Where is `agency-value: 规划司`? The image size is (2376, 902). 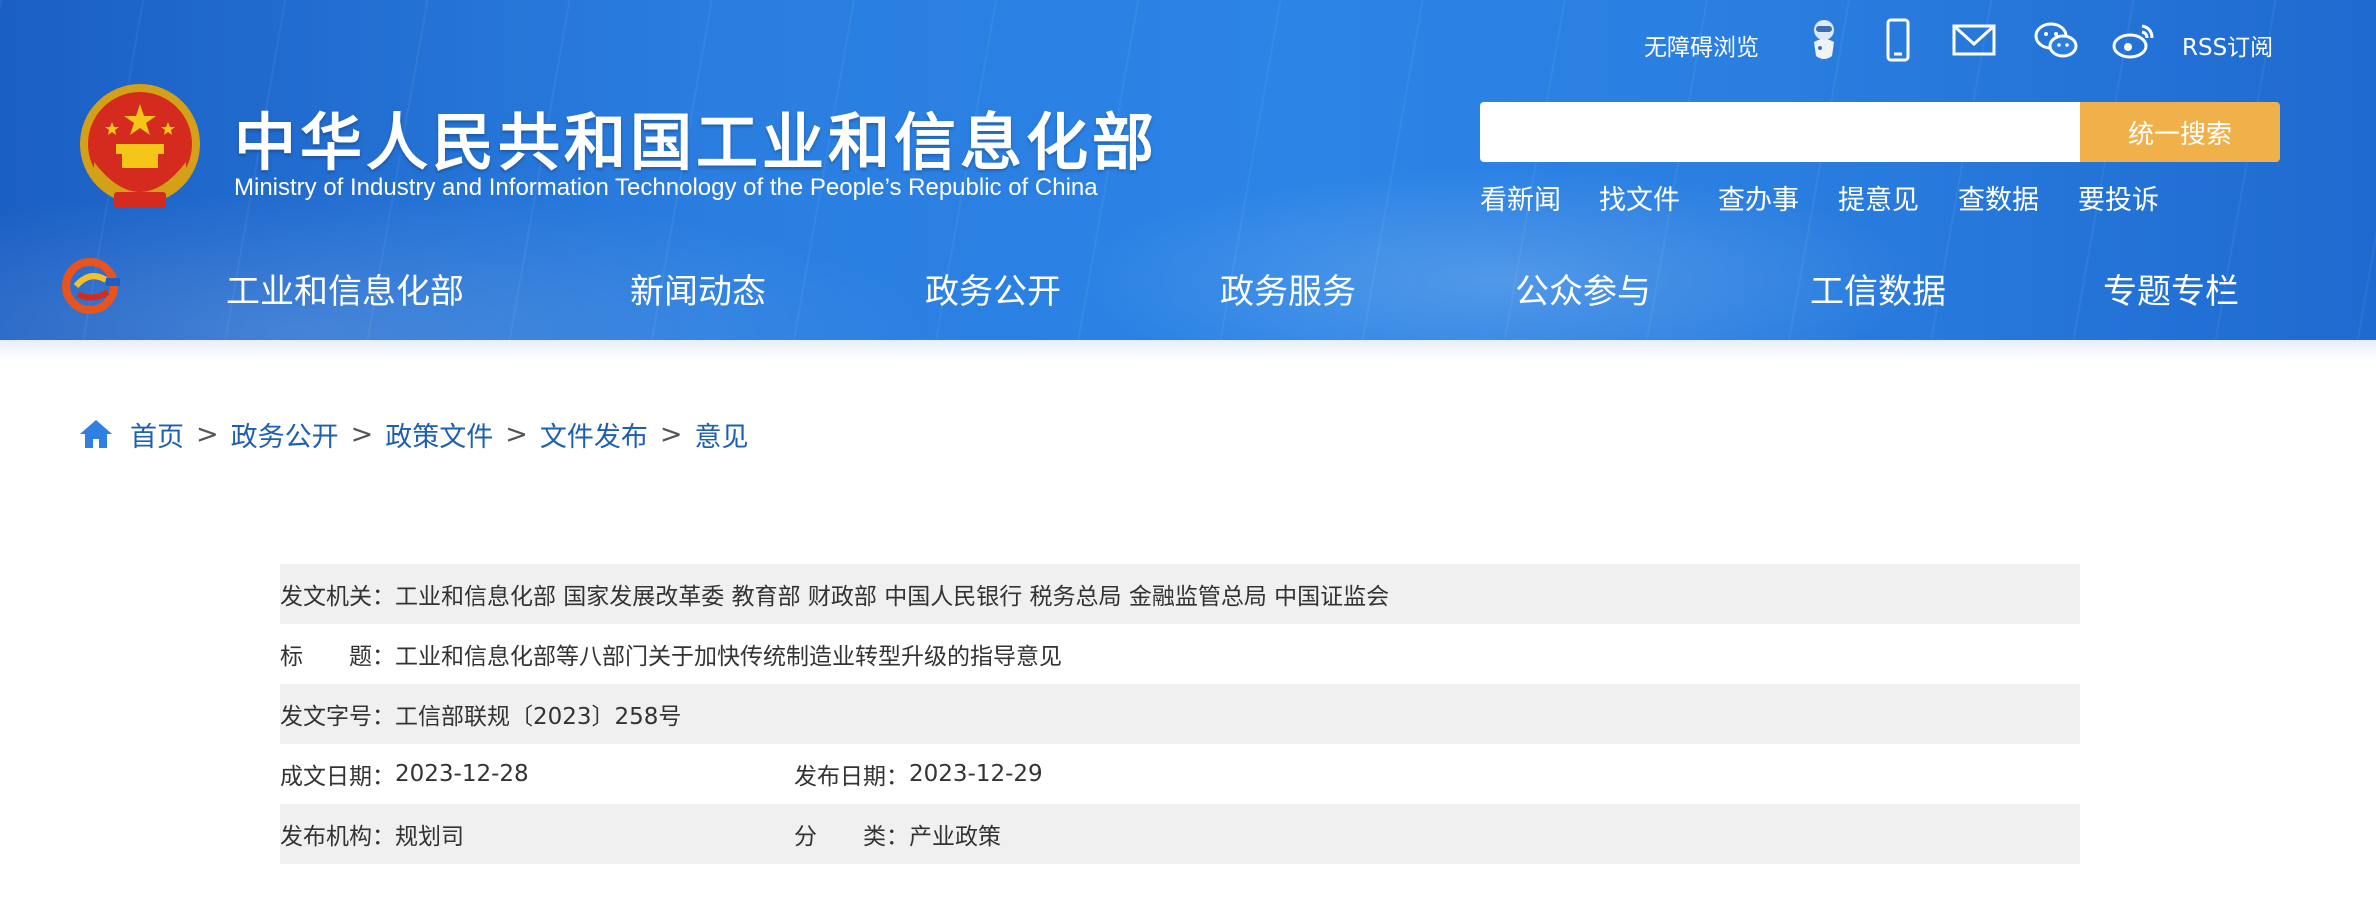
agency-value: 规划司 is located at coordinates (429, 837).